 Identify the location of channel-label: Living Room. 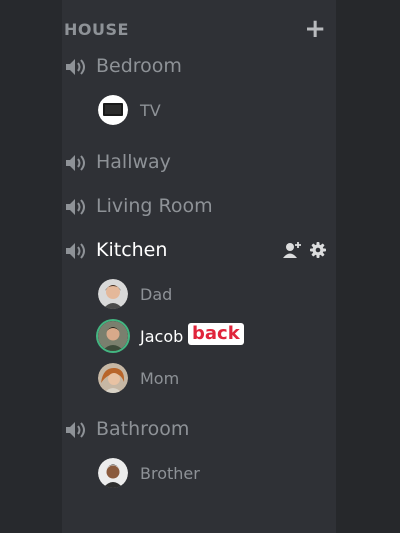
(154, 206).